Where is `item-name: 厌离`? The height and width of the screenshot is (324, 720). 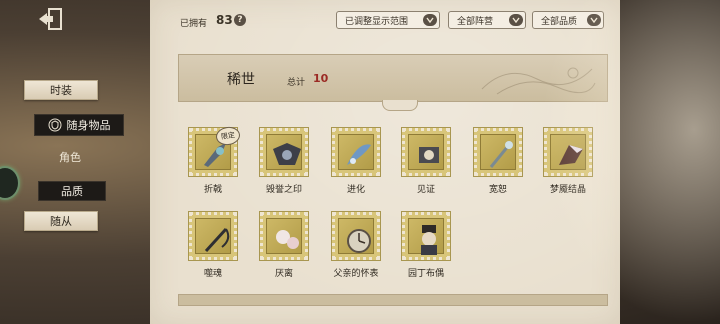 item-name: 厌离 is located at coordinates (283, 274).